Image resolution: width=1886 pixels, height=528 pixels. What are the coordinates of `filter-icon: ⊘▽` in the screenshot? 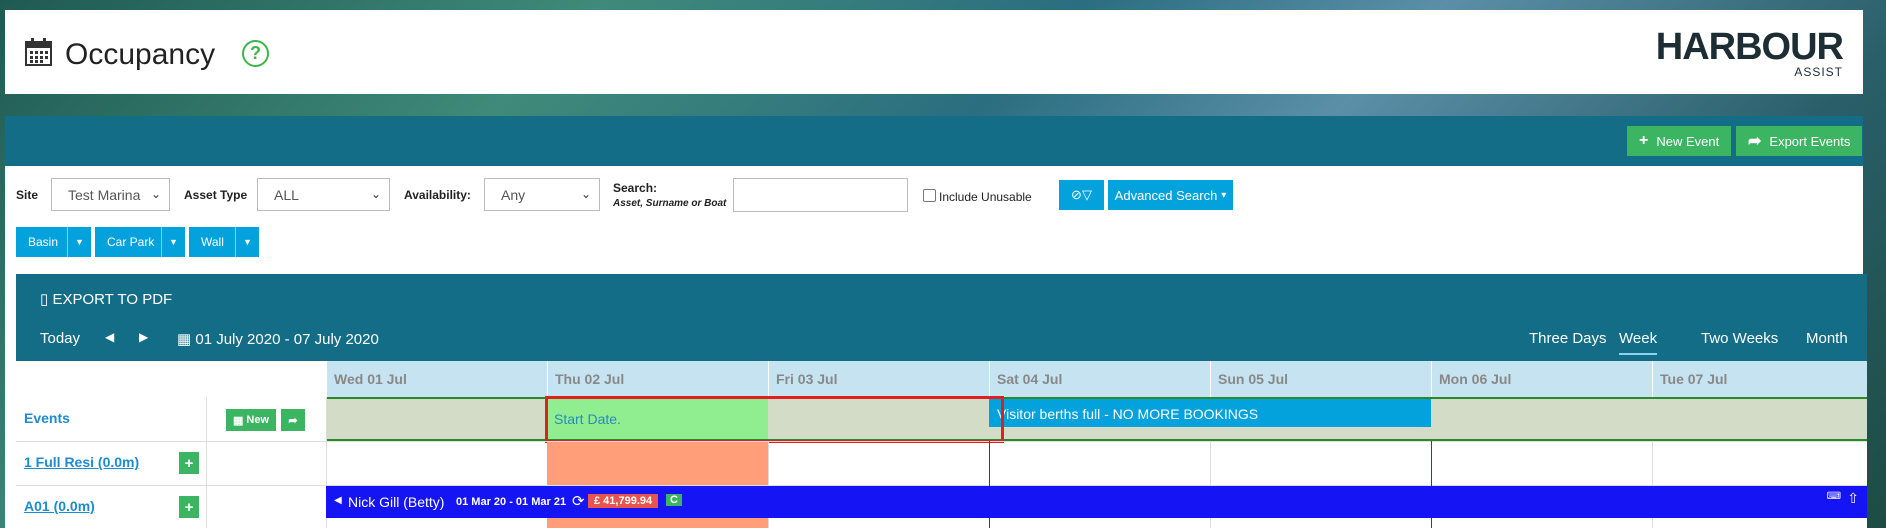 It's located at (1081, 194).